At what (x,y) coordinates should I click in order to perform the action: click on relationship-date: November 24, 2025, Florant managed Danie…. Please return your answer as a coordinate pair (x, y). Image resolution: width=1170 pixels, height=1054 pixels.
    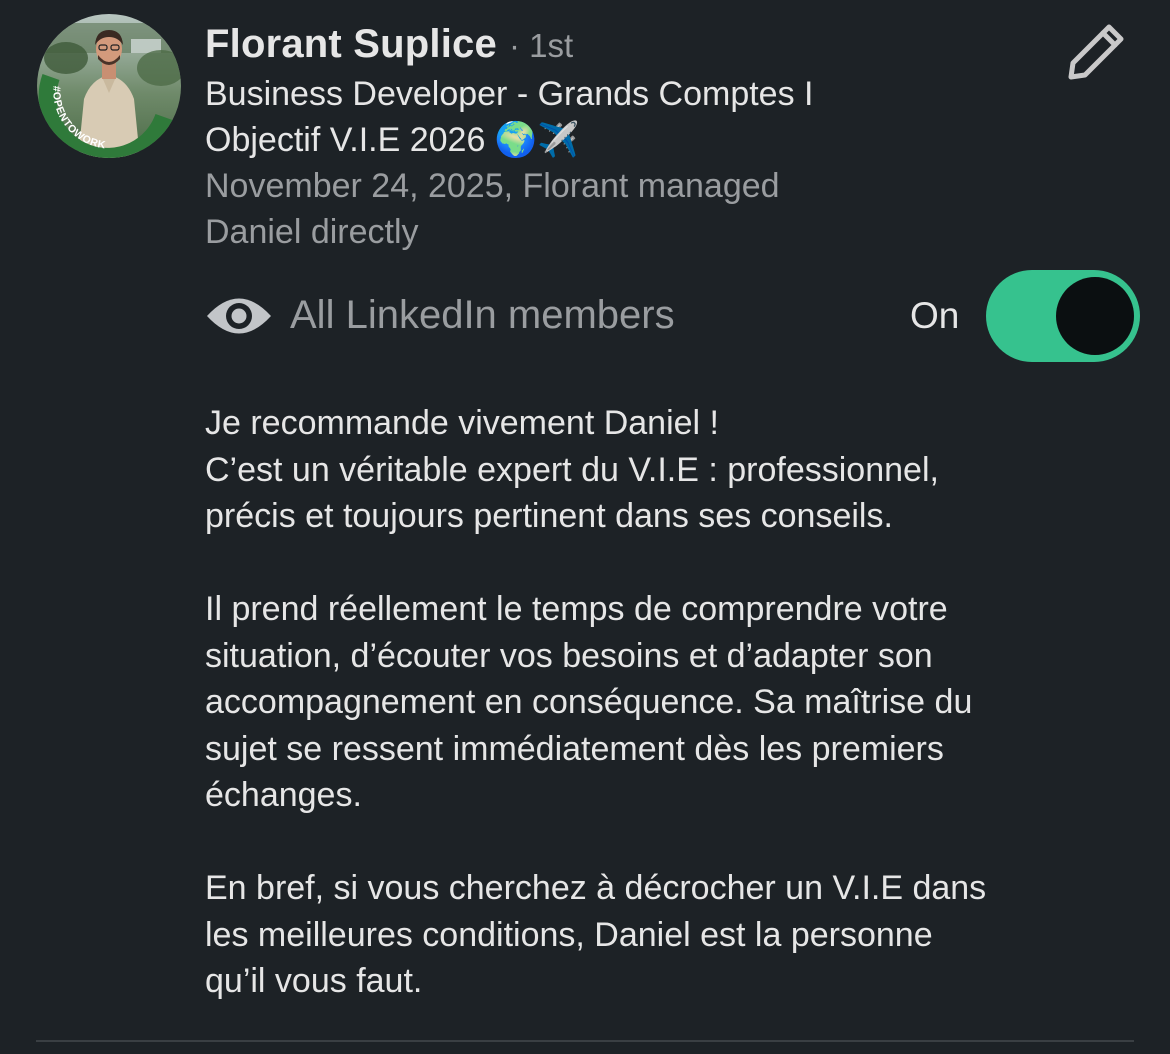
    Looking at the image, I should click on (585, 209).